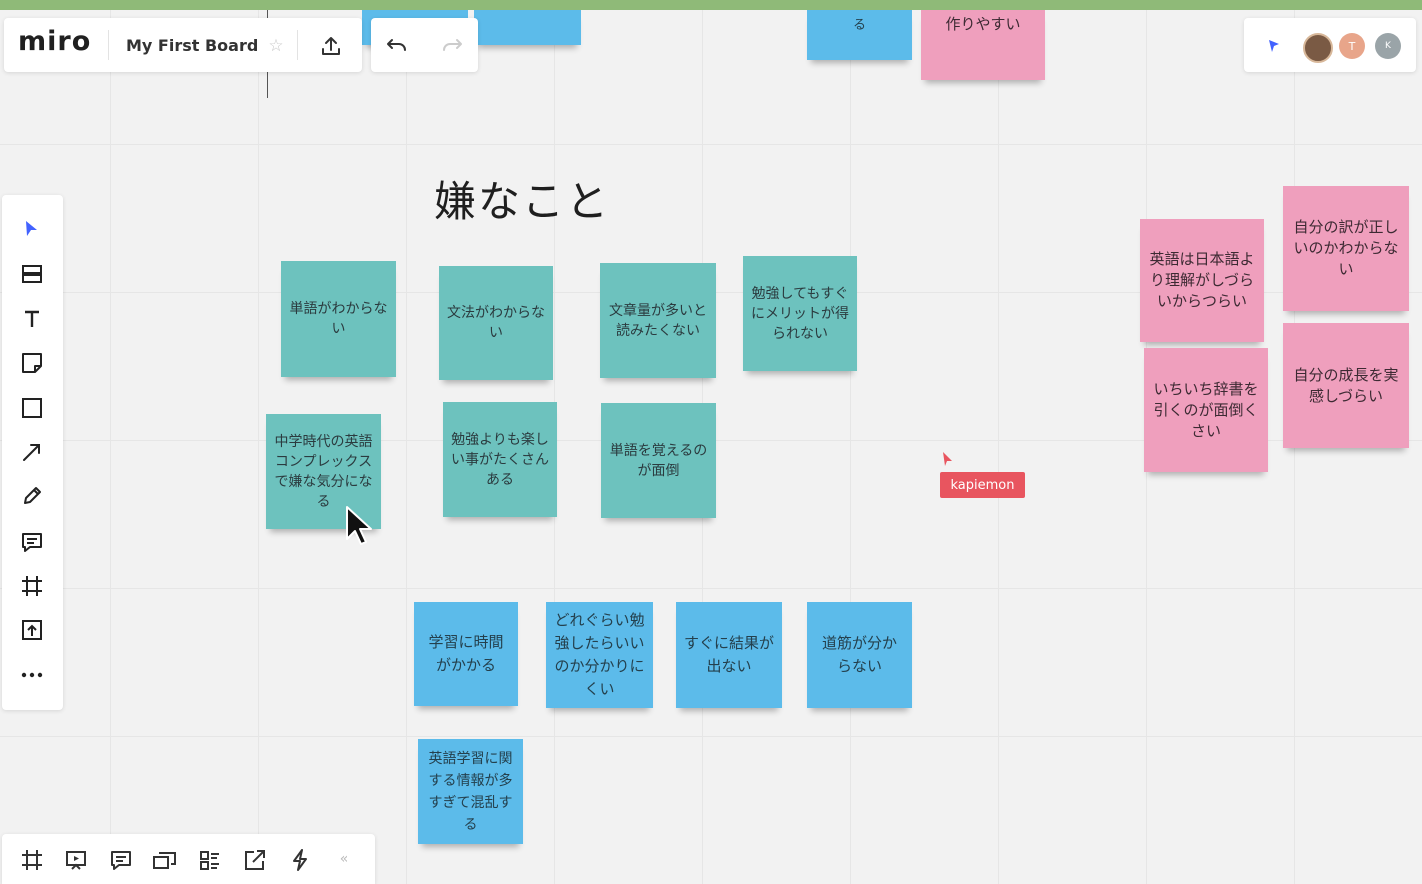 The width and height of the screenshot is (1422, 884). What do you see at coordinates (1346, 385) in the screenshot?
I see `sticky-note: 自分の成長を実感しづらい` at bounding box center [1346, 385].